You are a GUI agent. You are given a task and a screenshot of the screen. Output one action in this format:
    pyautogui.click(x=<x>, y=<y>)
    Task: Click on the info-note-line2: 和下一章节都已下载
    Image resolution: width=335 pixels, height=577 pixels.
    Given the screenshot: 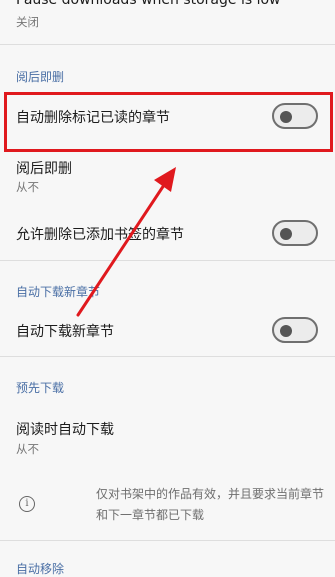 What is the action you would take?
    pyautogui.click(x=150, y=515)
    